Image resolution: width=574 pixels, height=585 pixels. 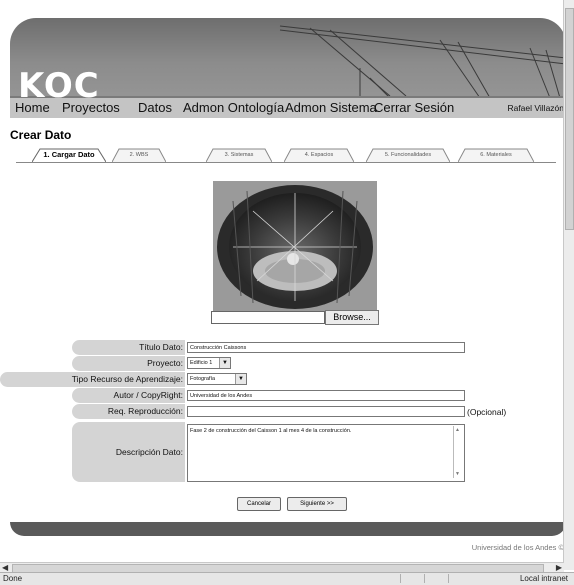 I want to click on nav-item-home: Home, so click(x=32, y=107).